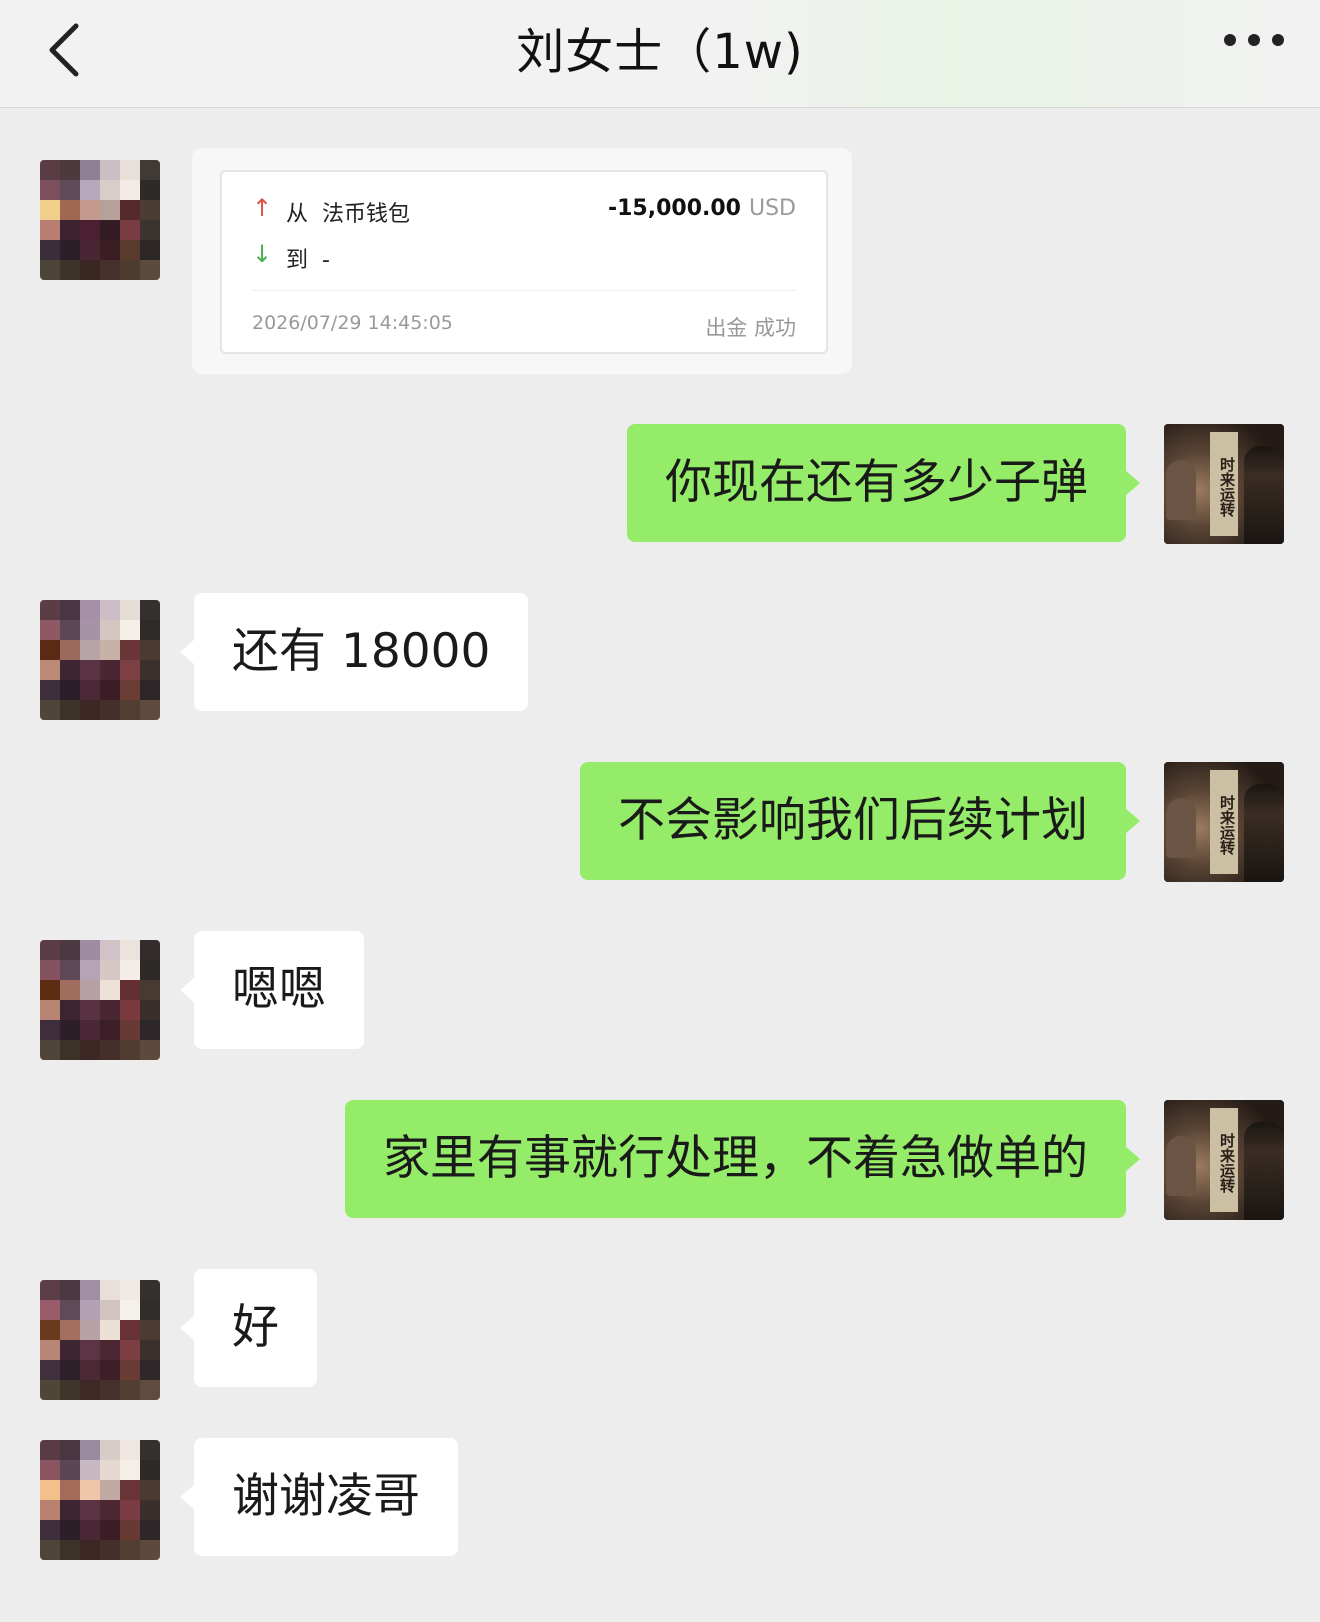  Describe the element at coordinates (354, 652) in the screenshot. I see `incoming-message-bubble: 还有 18000` at that location.